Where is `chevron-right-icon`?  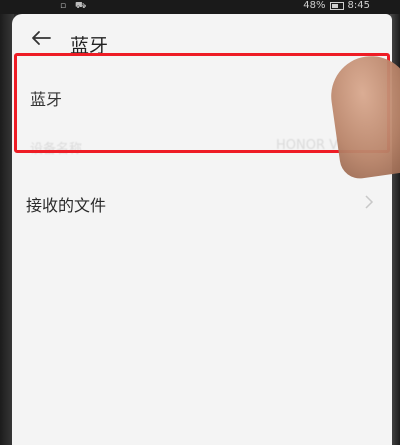
chevron-right-icon is located at coordinates (369, 202).